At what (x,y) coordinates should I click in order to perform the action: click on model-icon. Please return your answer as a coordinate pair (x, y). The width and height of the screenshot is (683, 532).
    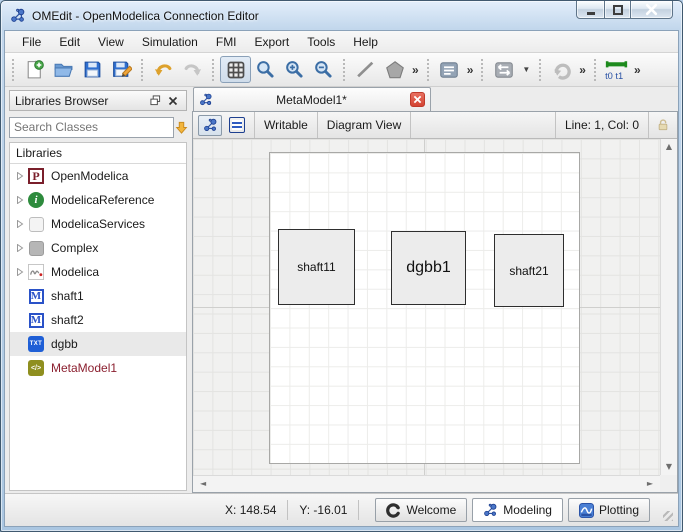
    Looking at the image, I should click on (36, 296).